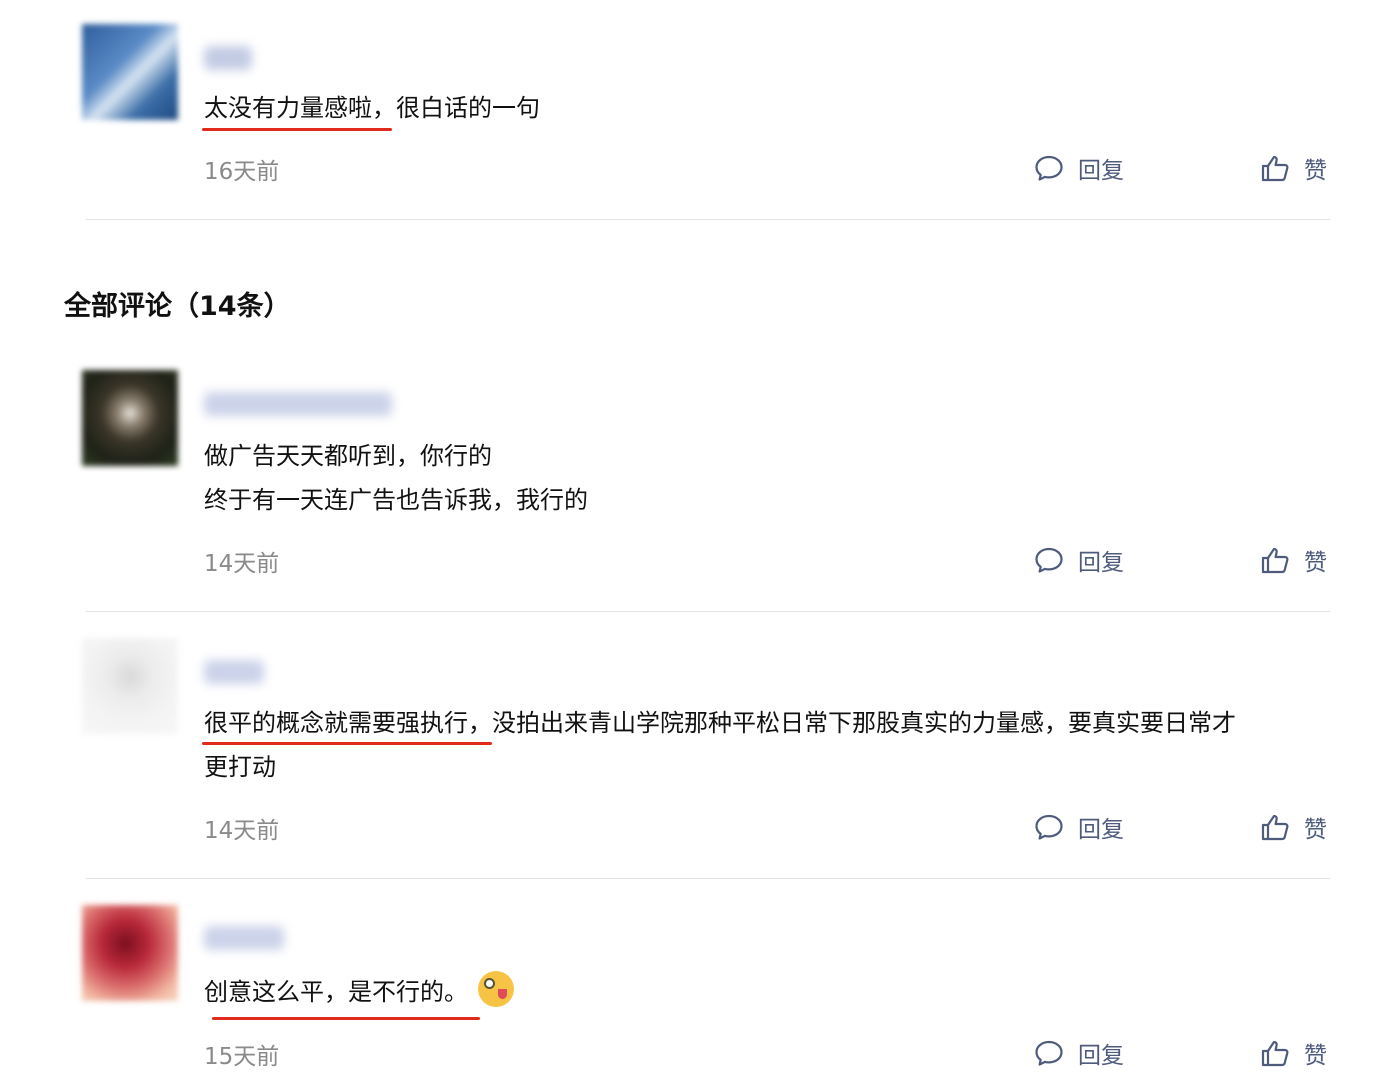 Image resolution: width=1400 pixels, height=1086 pixels. Describe the element at coordinates (336, 992) in the screenshot. I see `comment-text-span: 创意这么平，是不行的。` at that location.